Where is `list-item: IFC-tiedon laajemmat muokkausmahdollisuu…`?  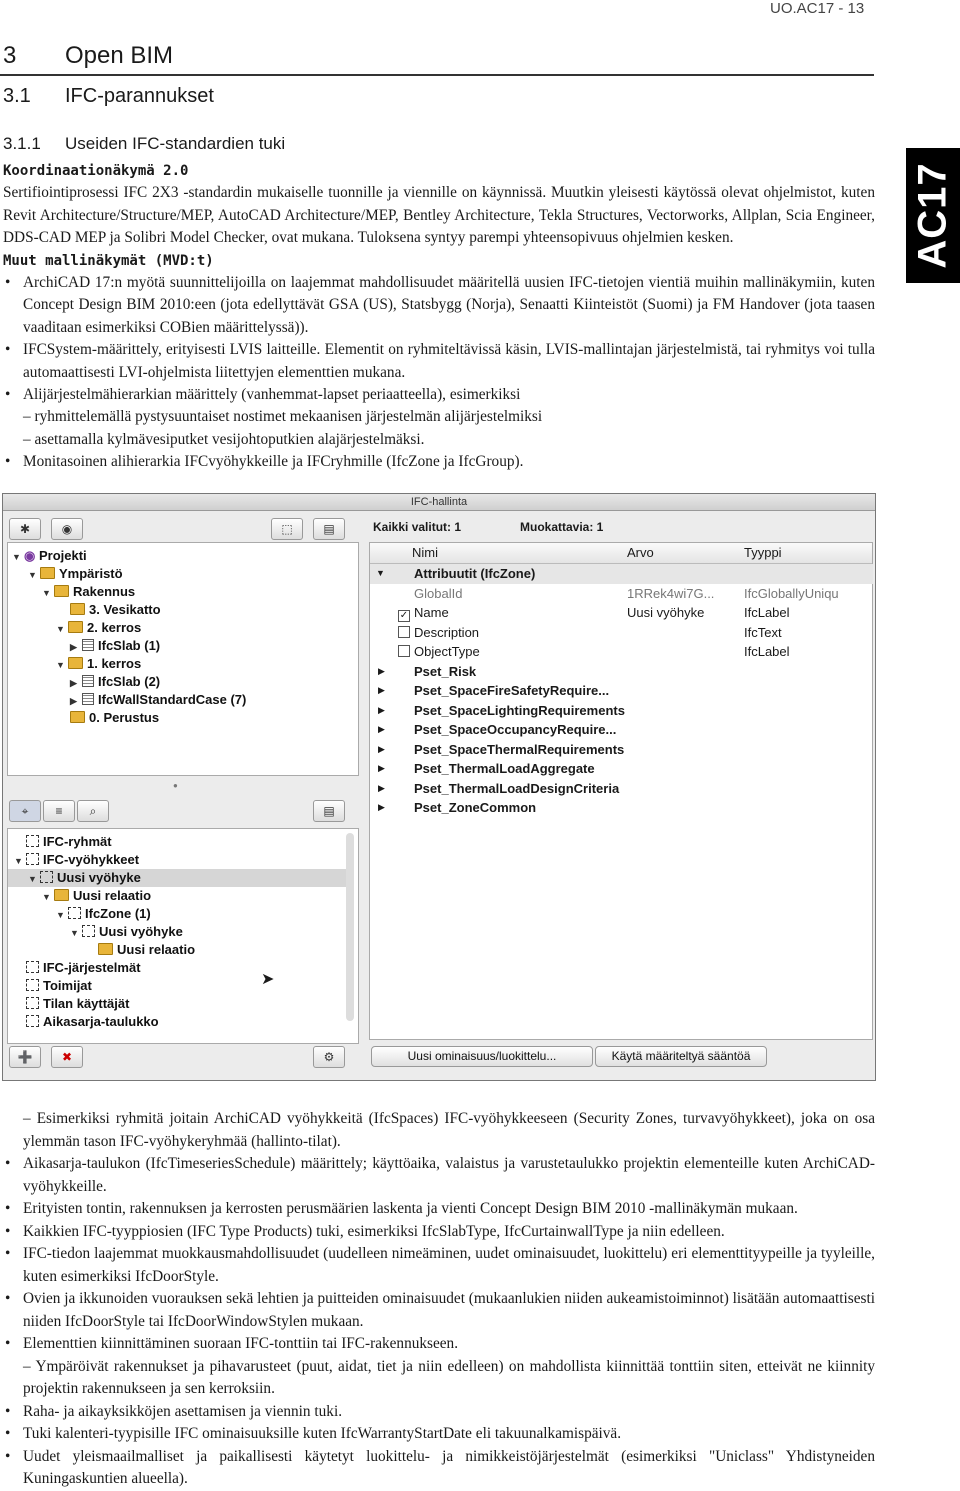
list-item: IFC-tiedon laajemmat muokkausmahdollisuu… is located at coordinates (439, 1265).